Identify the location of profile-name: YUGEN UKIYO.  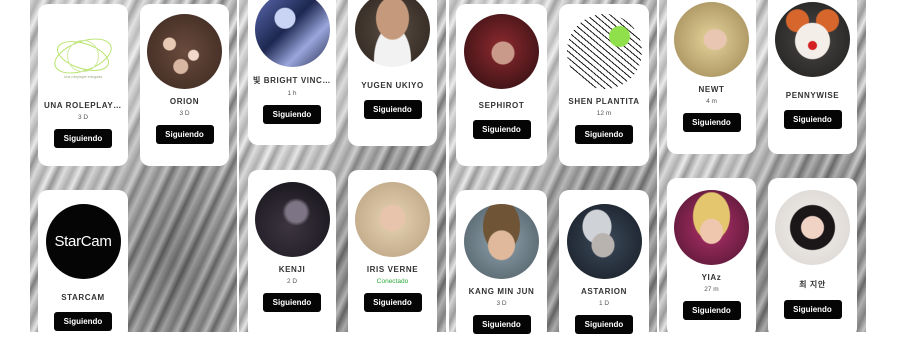
(392, 85).